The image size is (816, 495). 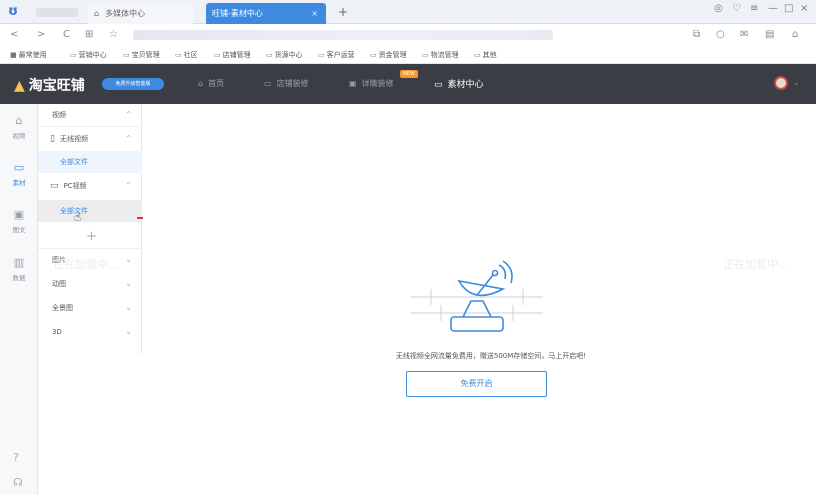 I want to click on browser-tab-bar: ʊ ⌂ 多媒体中心 旺铺-素材中心 × + ◎ ♡ ≡ — □ ×, so click(x=408, y=12).